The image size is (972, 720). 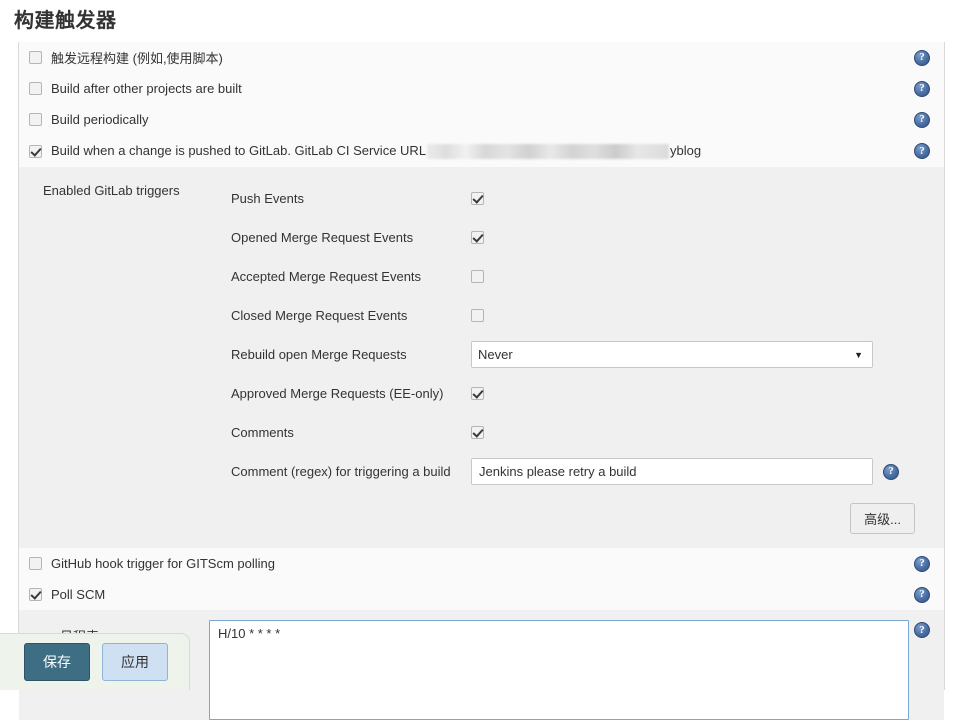 What do you see at coordinates (477, 237) in the screenshot?
I see `checkbox-opened-merge-request-events` at bounding box center [477, 237].